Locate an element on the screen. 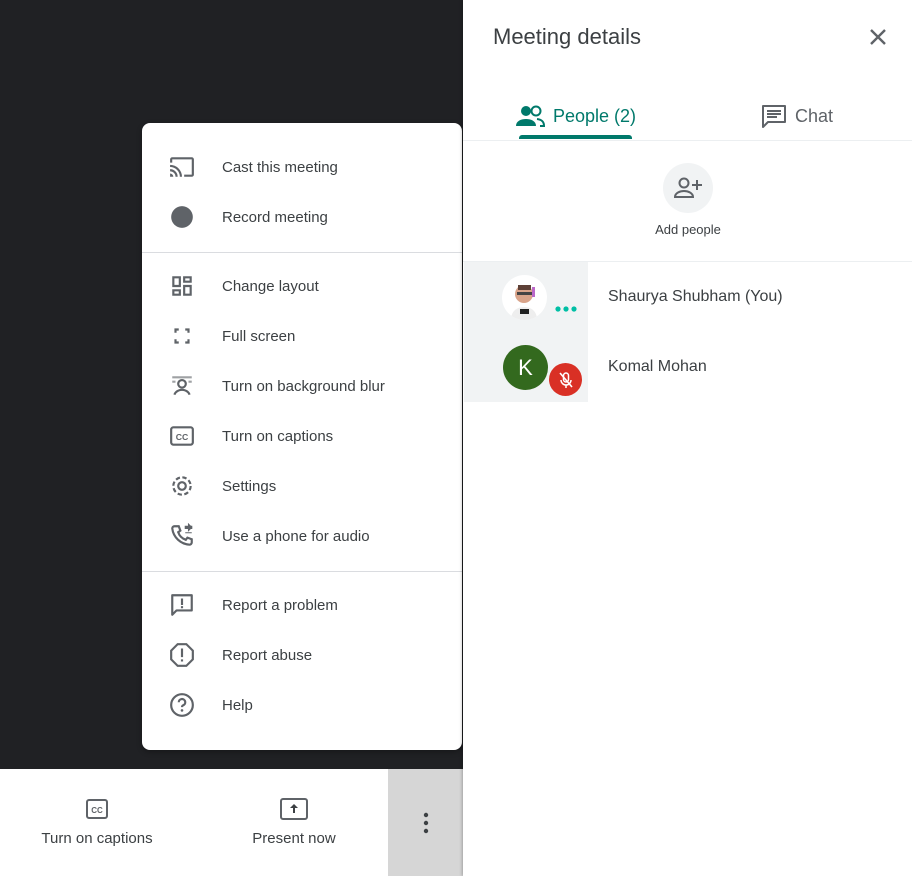 Image resolution: width=912 pixels, height=876 pixels. phone-icon is located at coordinates (182, 536).